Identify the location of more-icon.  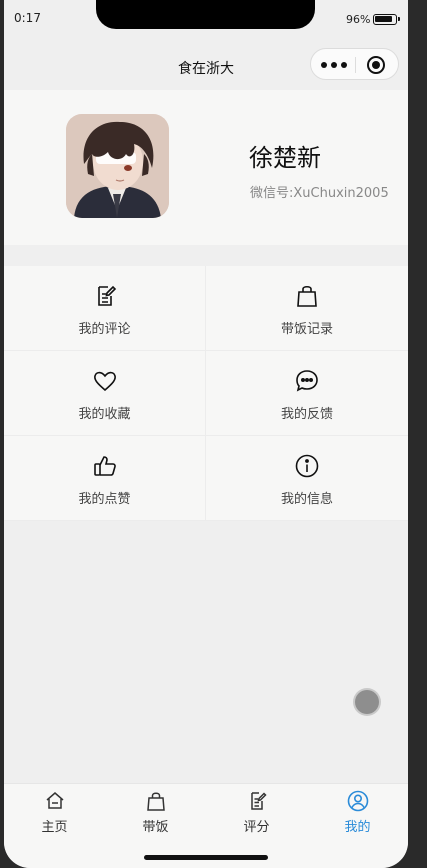
(334, 65).